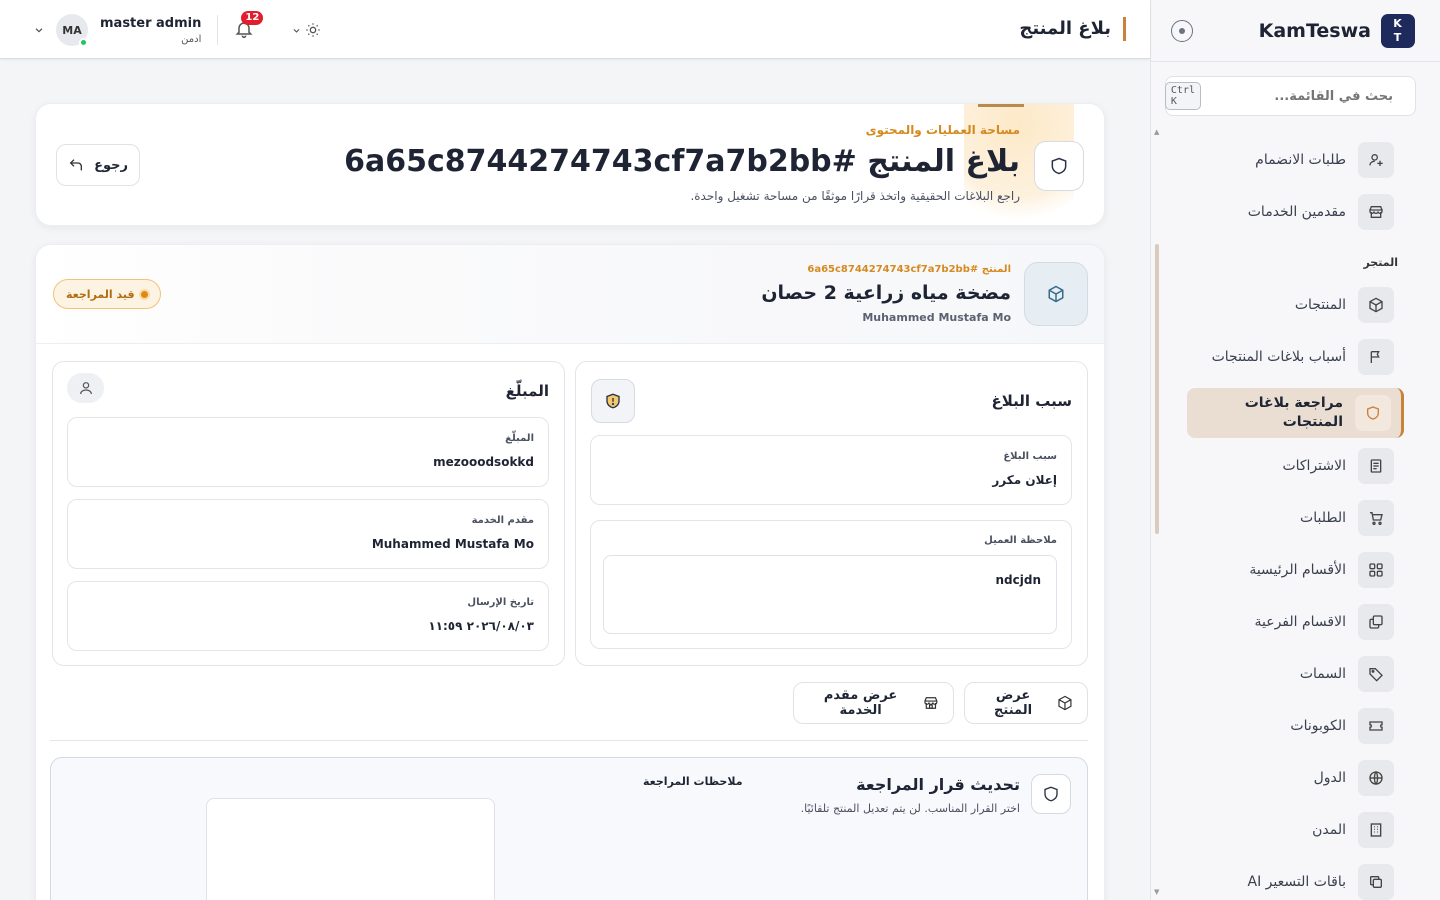  I want to click on hero-accent-bar, so click(1001, 105).